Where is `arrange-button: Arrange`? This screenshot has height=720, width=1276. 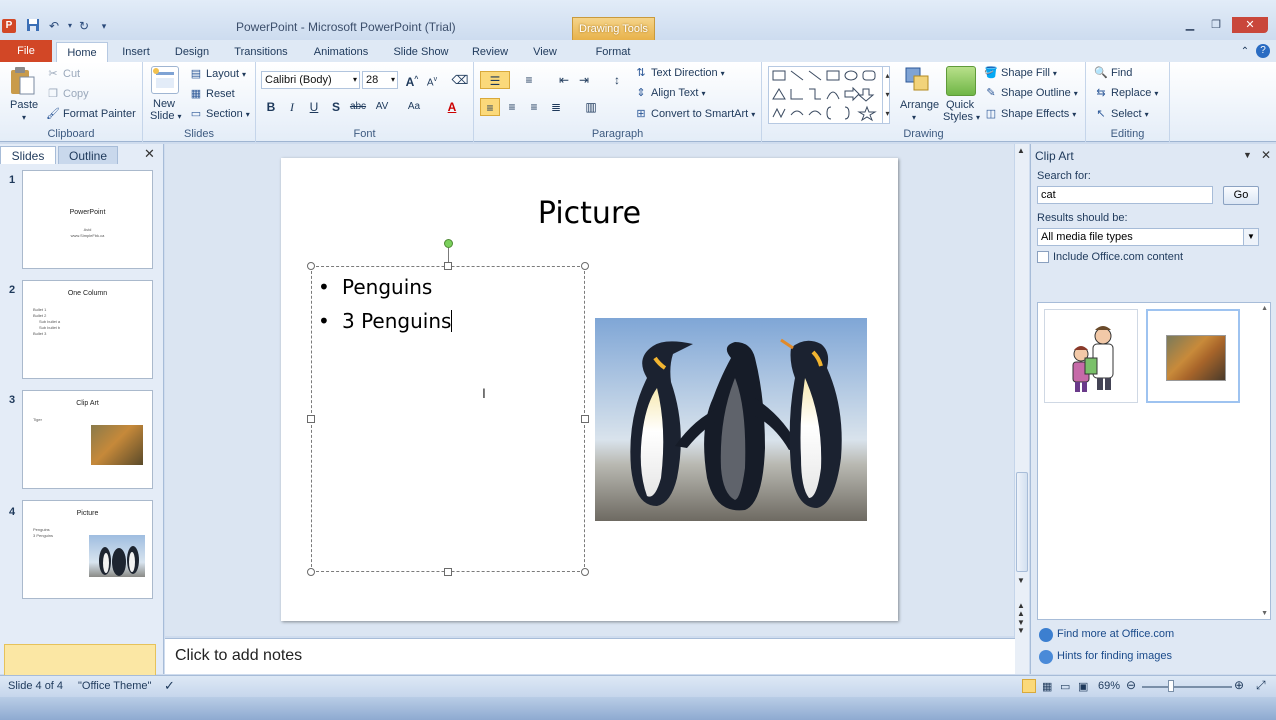
arrange-button: Arrange is located at coordinates (919, 105).